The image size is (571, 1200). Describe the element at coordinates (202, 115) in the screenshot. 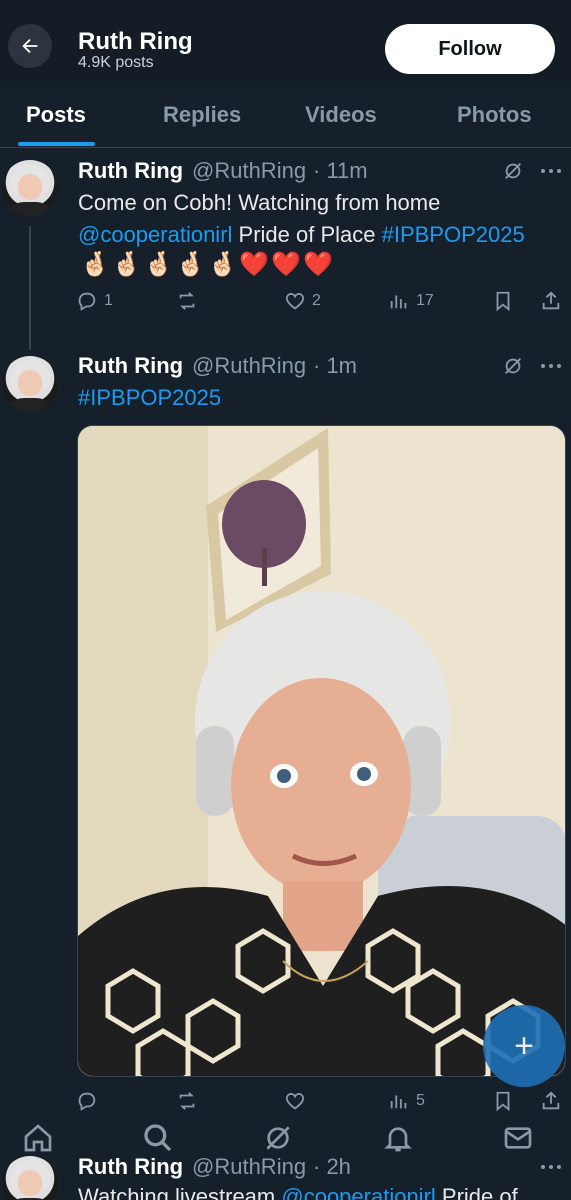

I see `tab-replies: Replies` at that location.